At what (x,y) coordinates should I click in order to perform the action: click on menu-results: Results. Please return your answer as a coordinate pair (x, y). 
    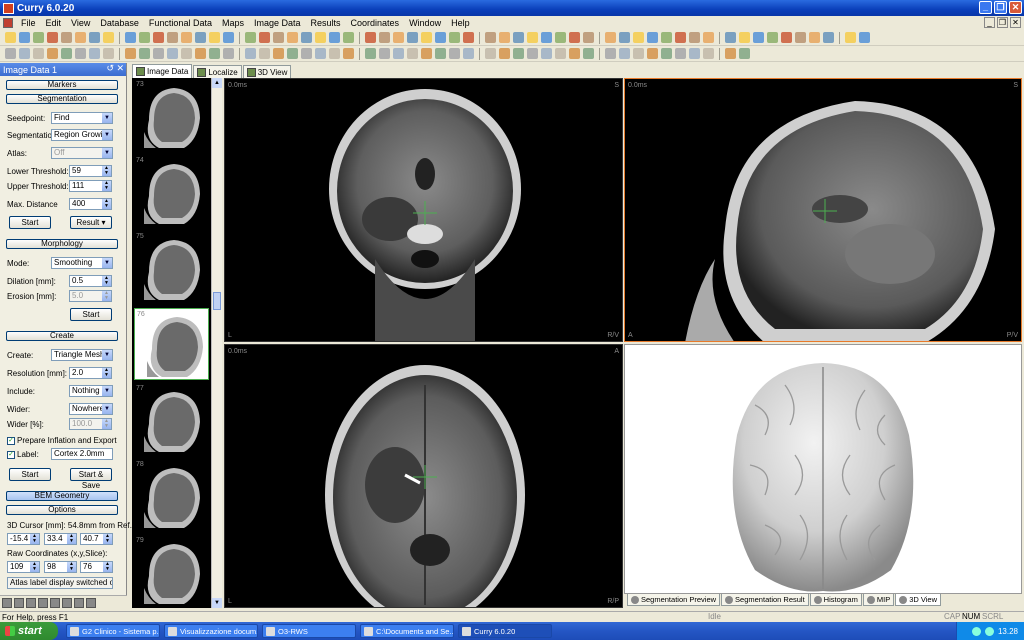
    Looking at the image, I should click on (326, 23).